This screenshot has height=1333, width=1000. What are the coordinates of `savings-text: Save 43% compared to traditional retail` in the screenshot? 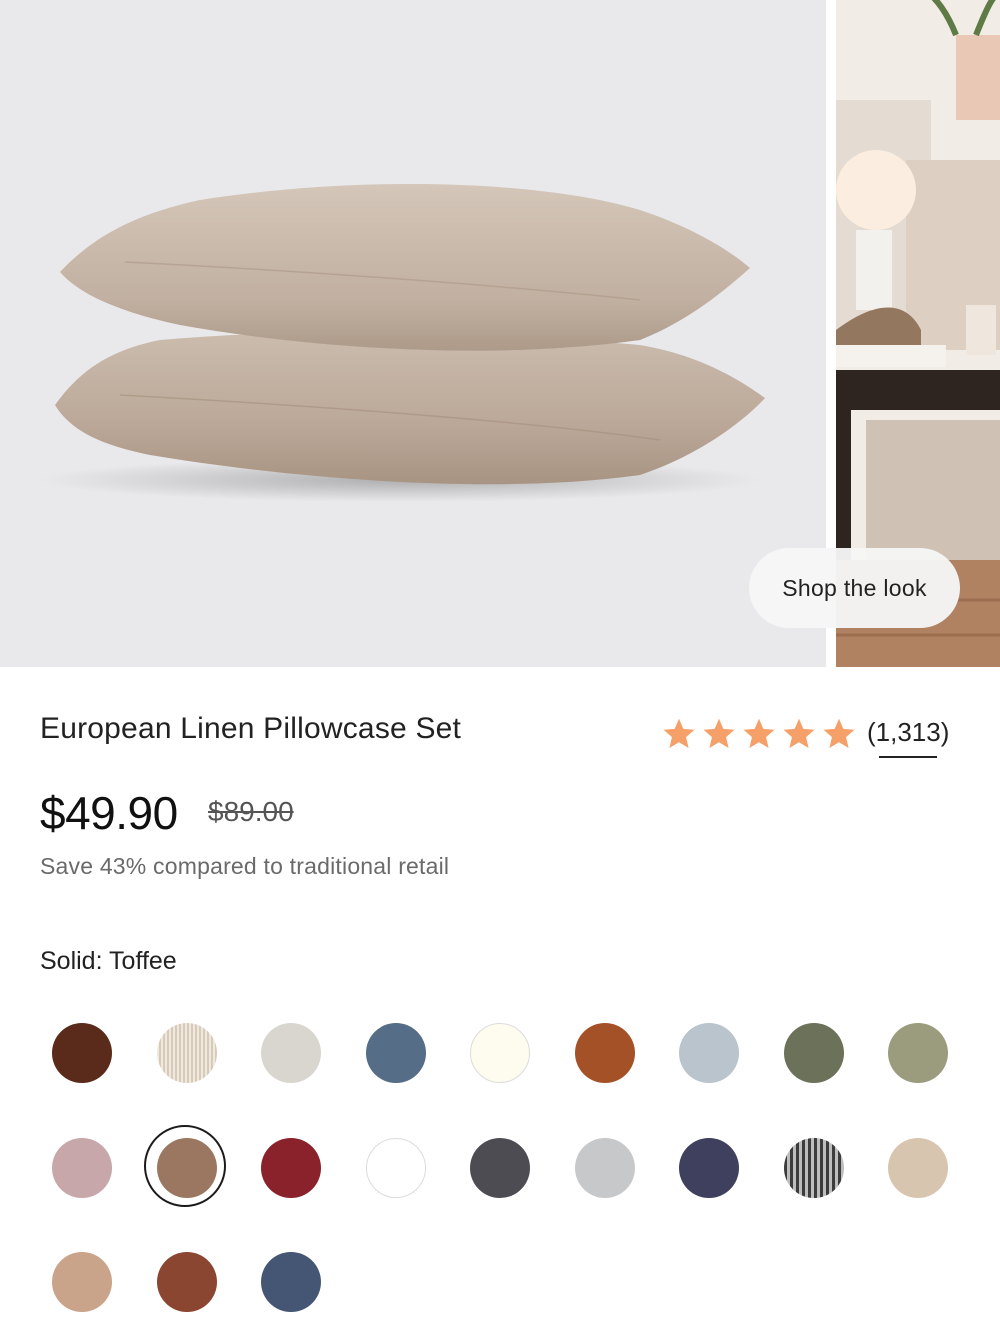 It's located at (245, 866).